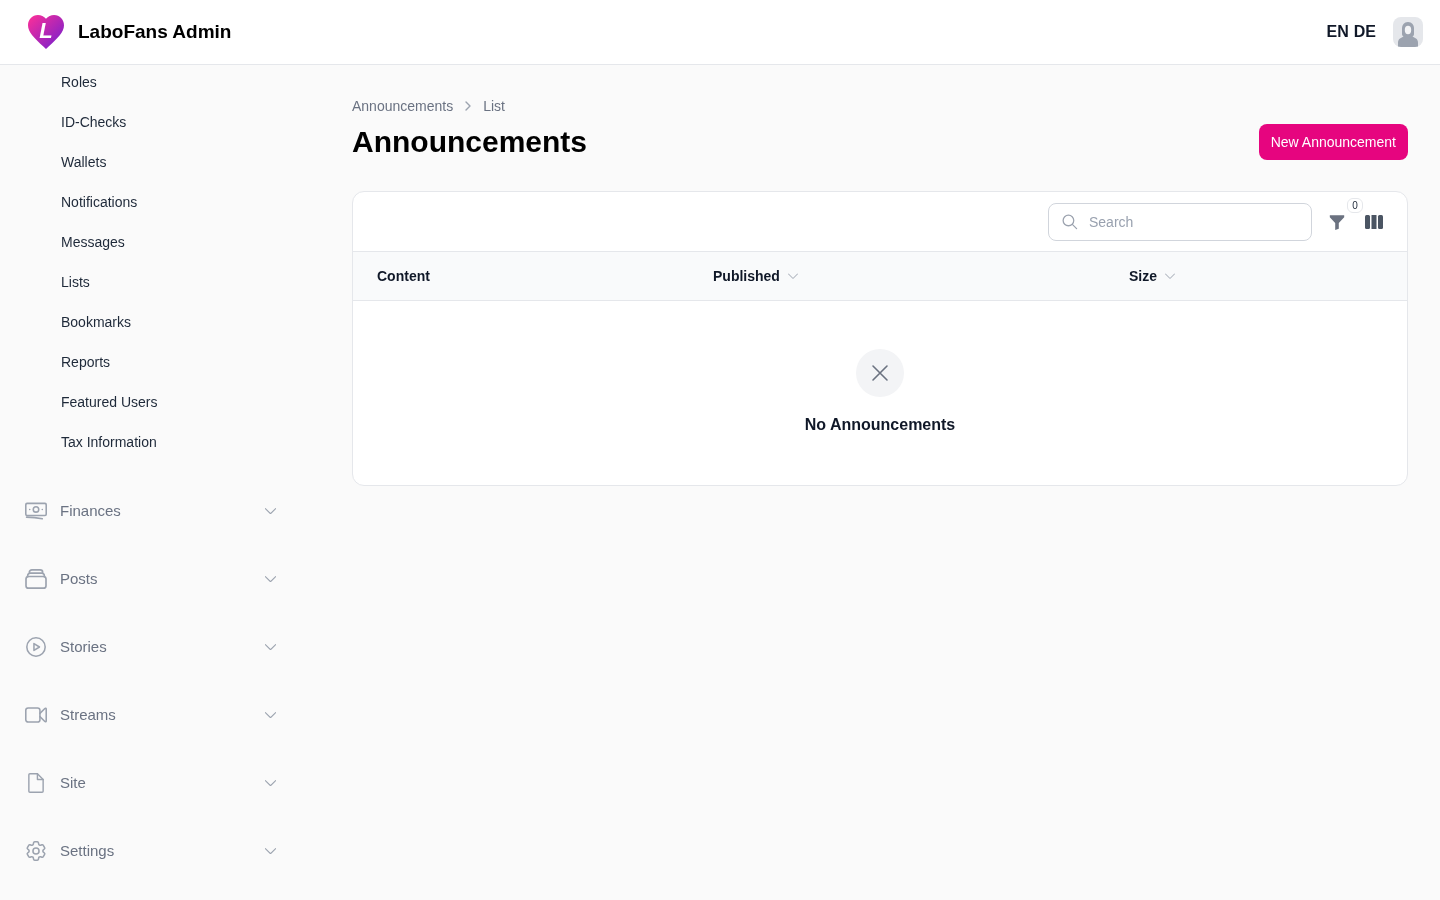 Image resolution: width=1440 pixels, height=900 pixels. What do you see at coordinates (1337, 32) in the screenshot?
I see `language-link: EN` at bounding box center [1337, 32].